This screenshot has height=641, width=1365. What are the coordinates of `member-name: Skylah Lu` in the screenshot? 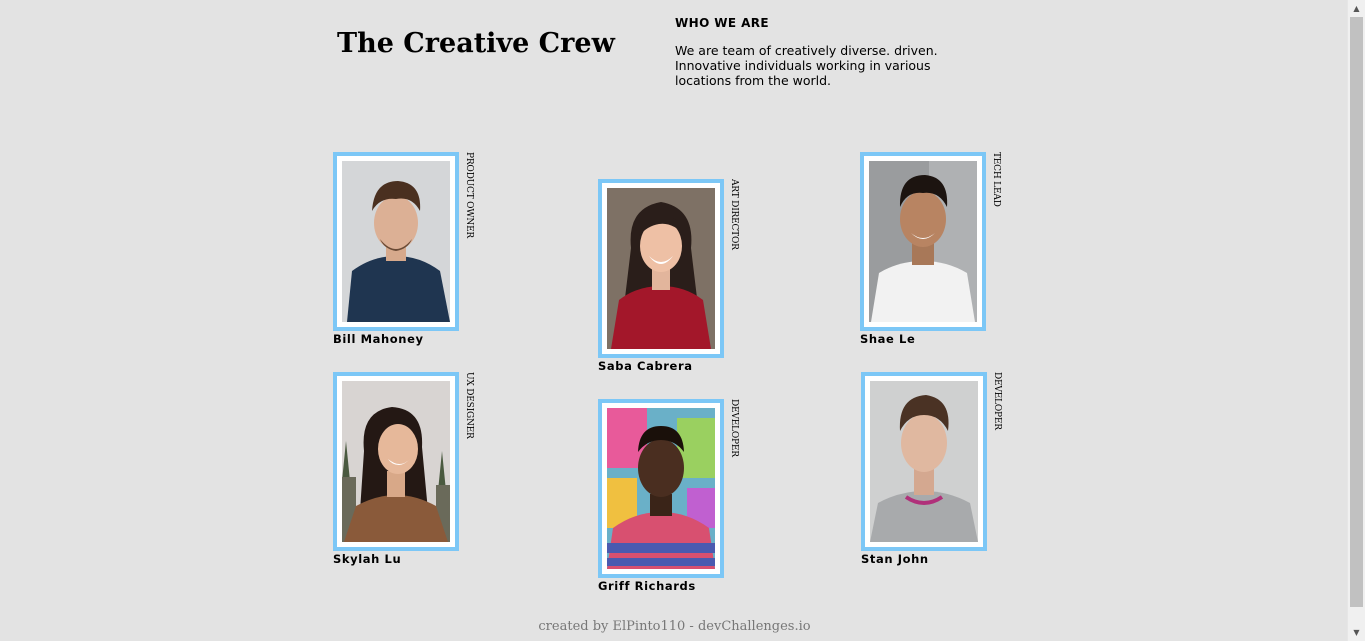 It's located at (367, 559).